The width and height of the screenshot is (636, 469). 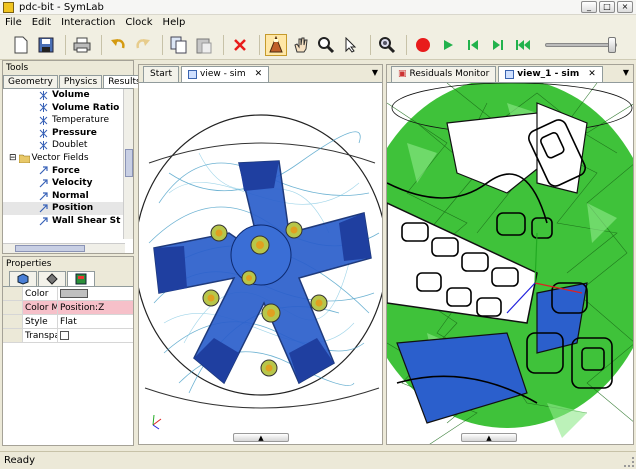 What do you see at coordinates (68, 158) in the screenshot?
I see `tree-item: ⊟ Vector Fields` at bounding box center [68, 158].